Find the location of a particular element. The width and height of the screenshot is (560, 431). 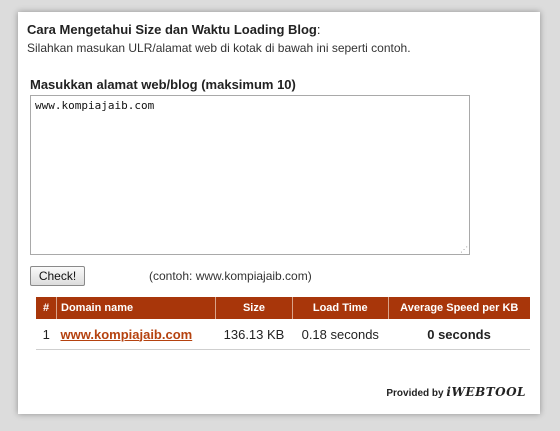

col-size: Size is located at coordinates (254, 308).